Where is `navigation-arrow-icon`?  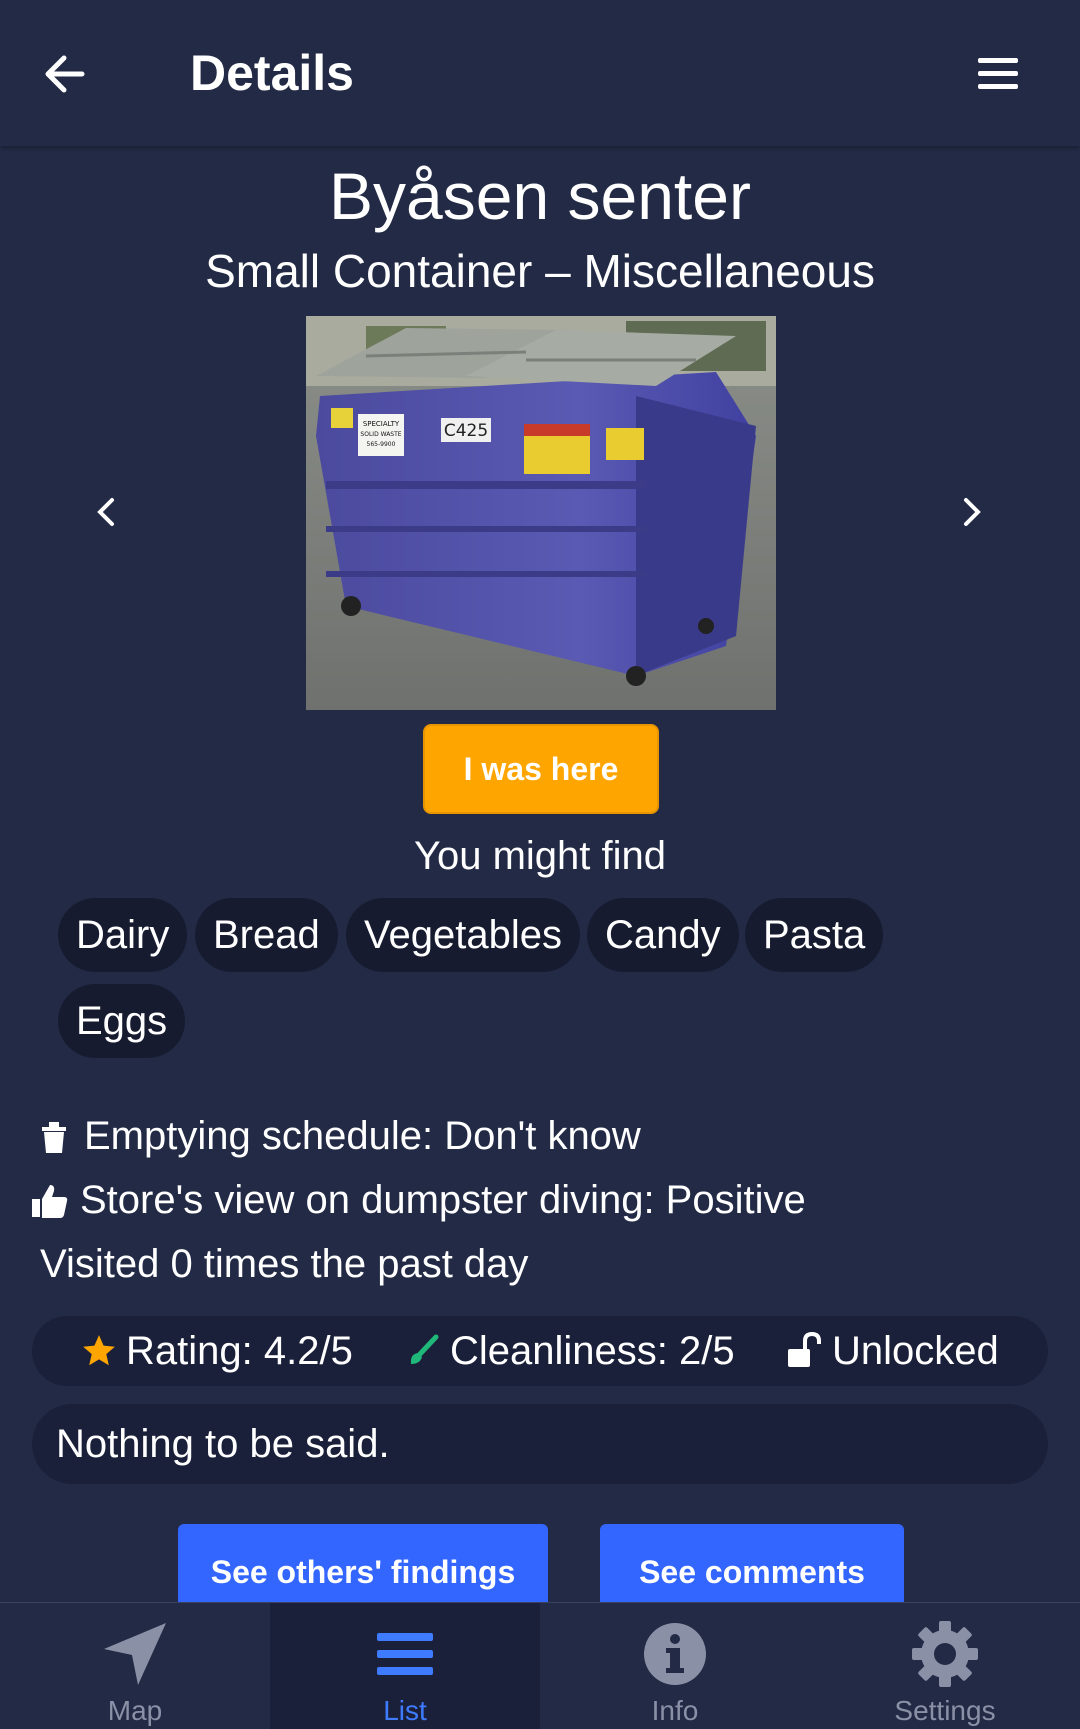
navigation-arrow-icon is located at coordinates (135, 1654).